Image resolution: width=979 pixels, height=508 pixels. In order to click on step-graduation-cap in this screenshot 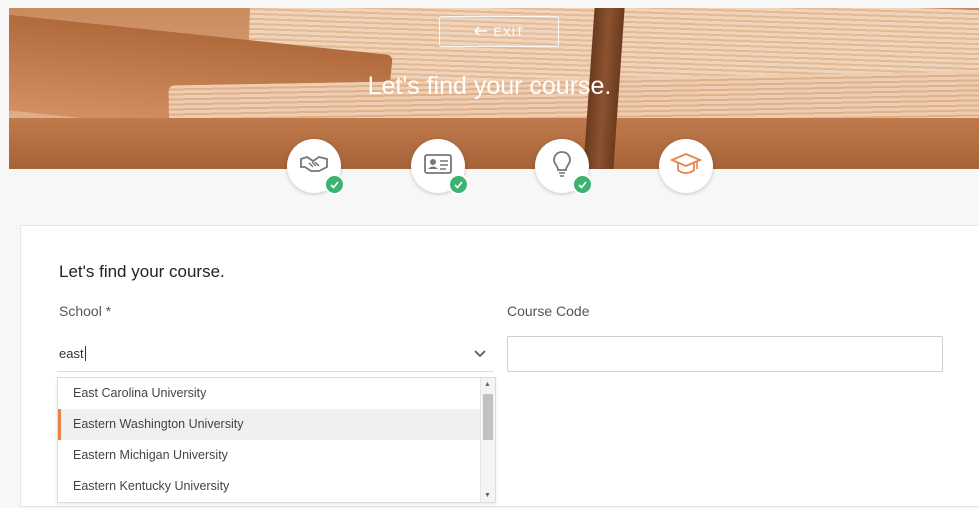, I will do `click(686, 166)`.